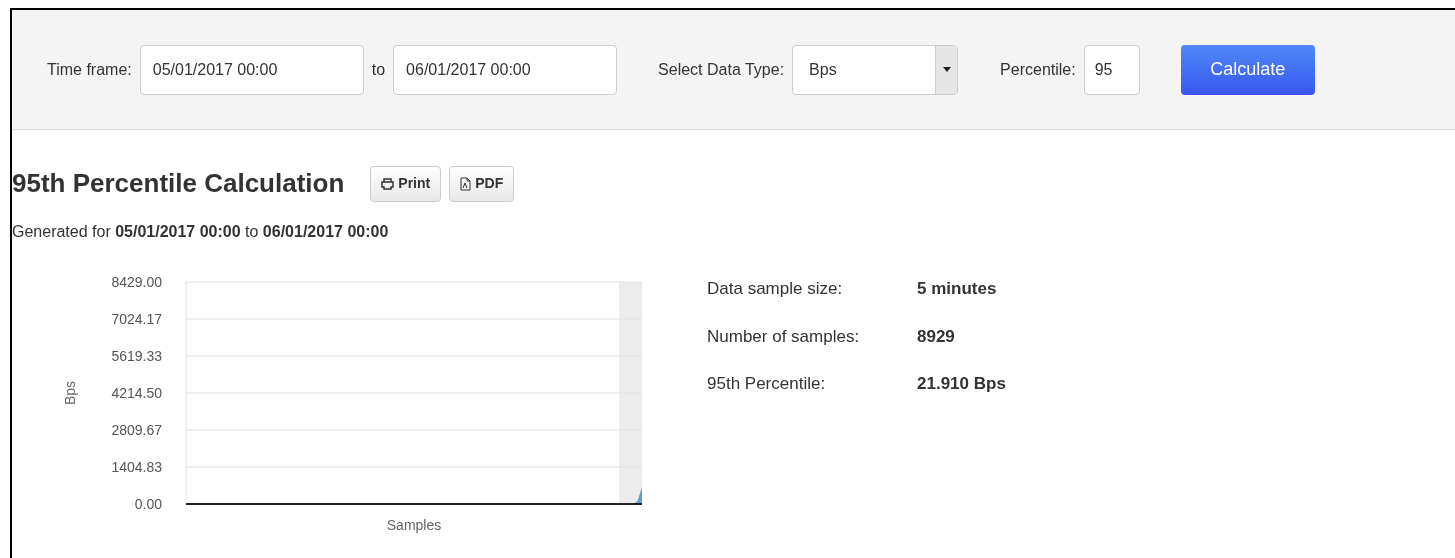 The image size is (1455, 558). What do you see at coordinates (136, 430) in the screenshot?
I see `y-tick-label: 2809.67` at bounding box center [136, 430].